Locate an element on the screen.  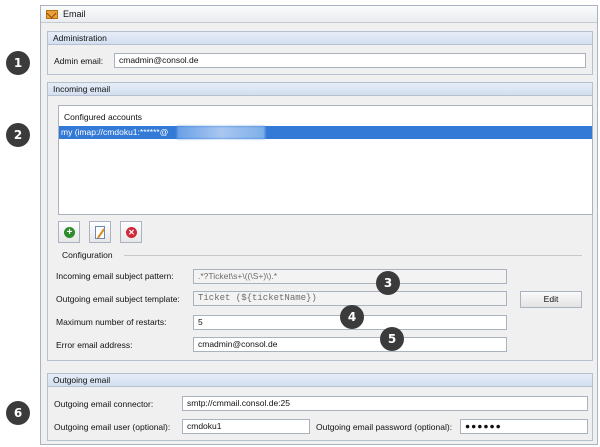
administration-header: Administration is located at coordinates (320, 38).